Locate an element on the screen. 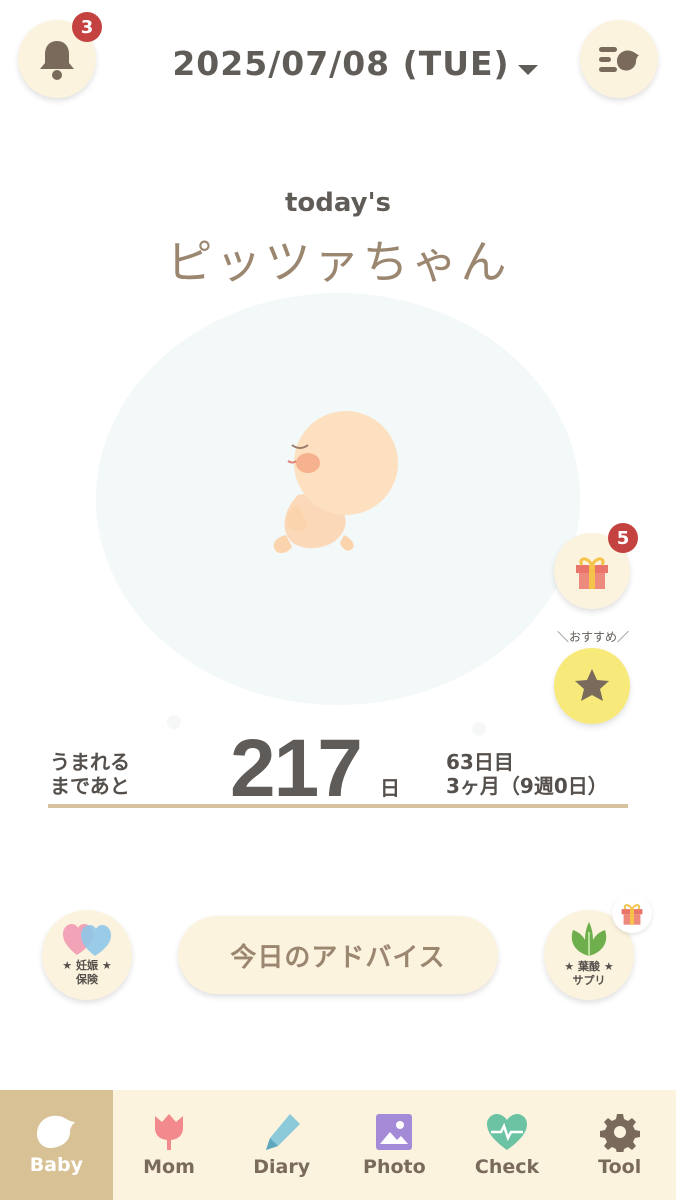 Image resolution: width=676 pixels, height=1200 pixels. insurance-button: ★ 妊娠 ★ 保険 is located at coordinates (87, 955).